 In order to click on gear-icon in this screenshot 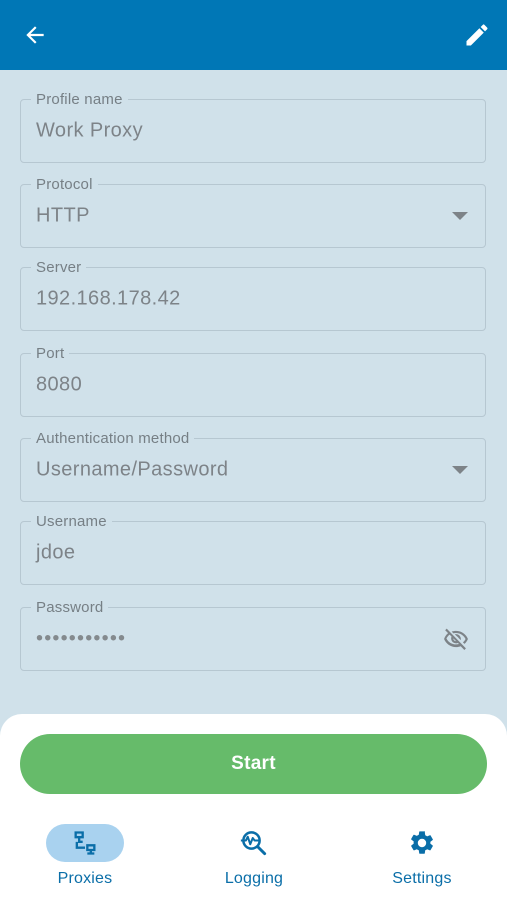, I will do `click(422, 842)`.